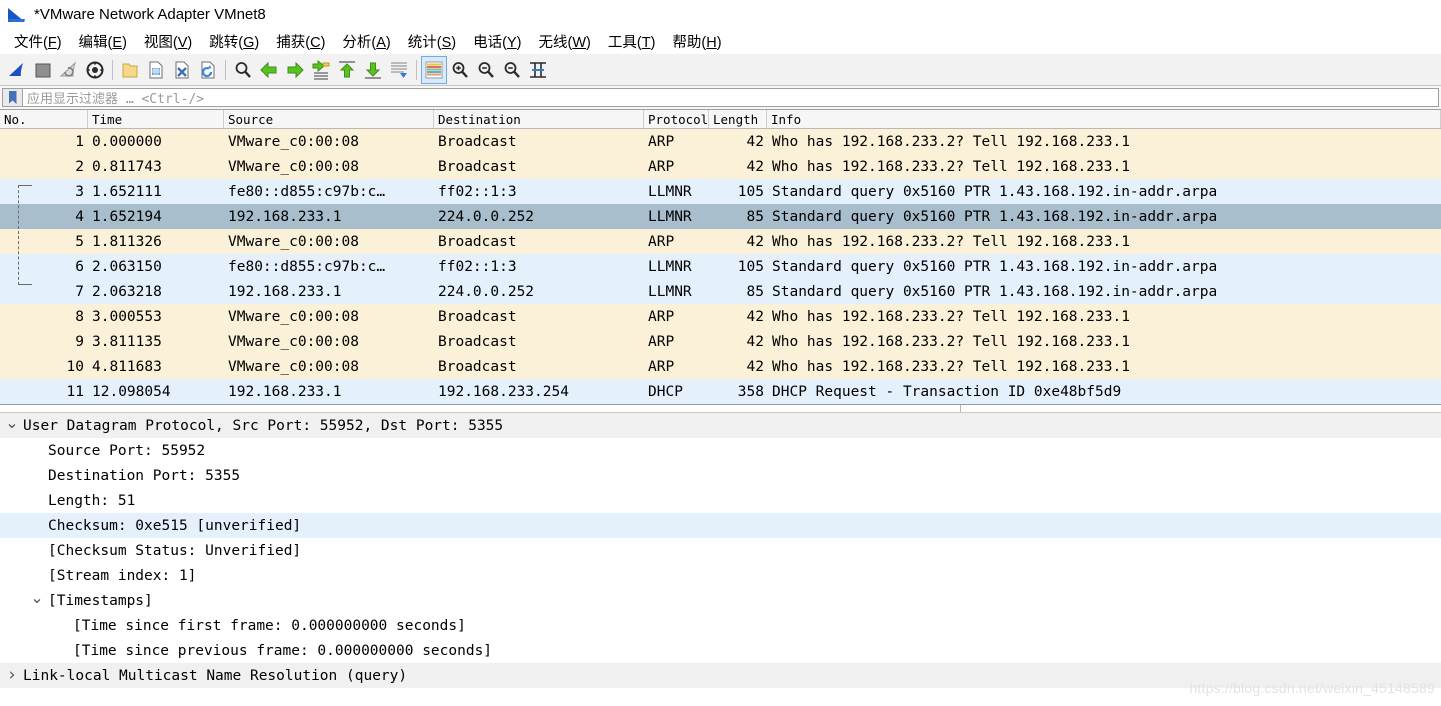 This screenshot has width=1441, height=706. I want to click on zoom-in-icon, so click(460, 70).